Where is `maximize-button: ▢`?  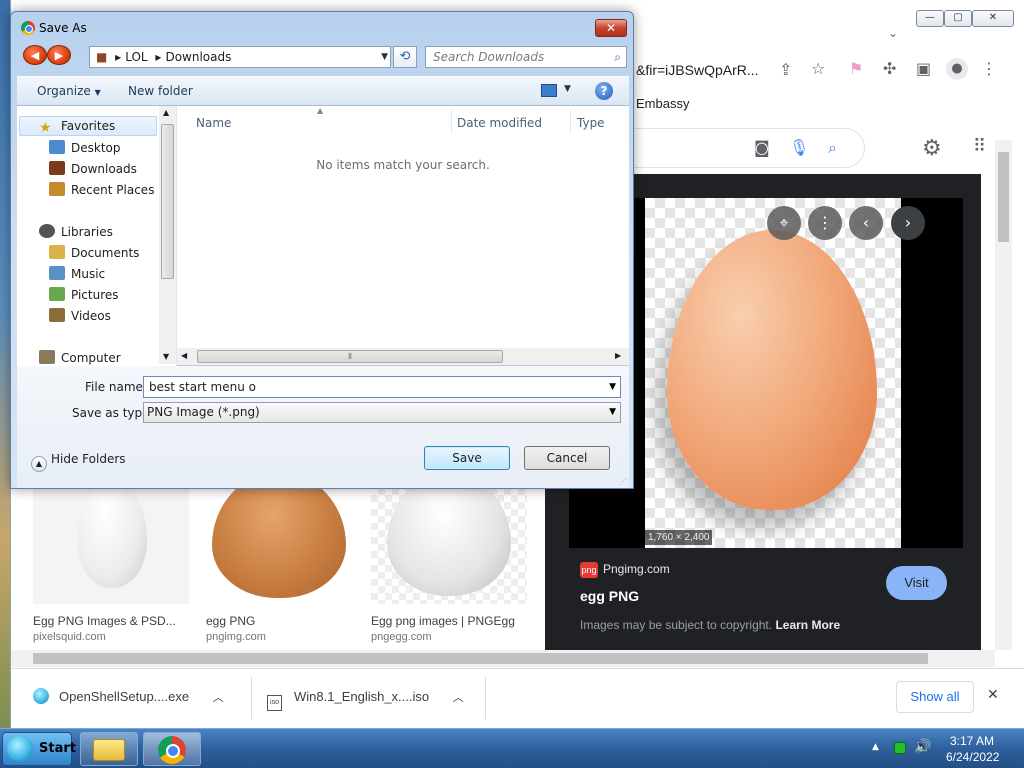 maximize-button: ▢ is located at coordinates (958, 18).